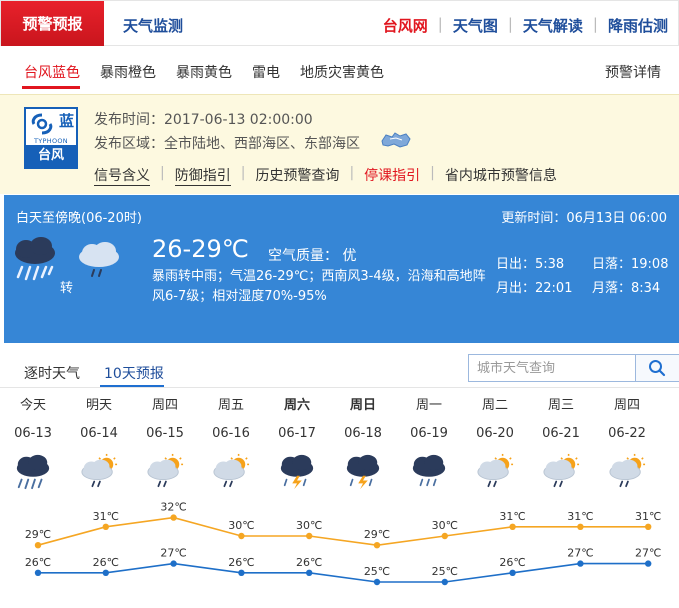 The image size is (679, 608). What do you see at coordinates (633, 72) in the screenshot?
I see `alert-detail-link: 预警详情` at bounding box center [633, 72].